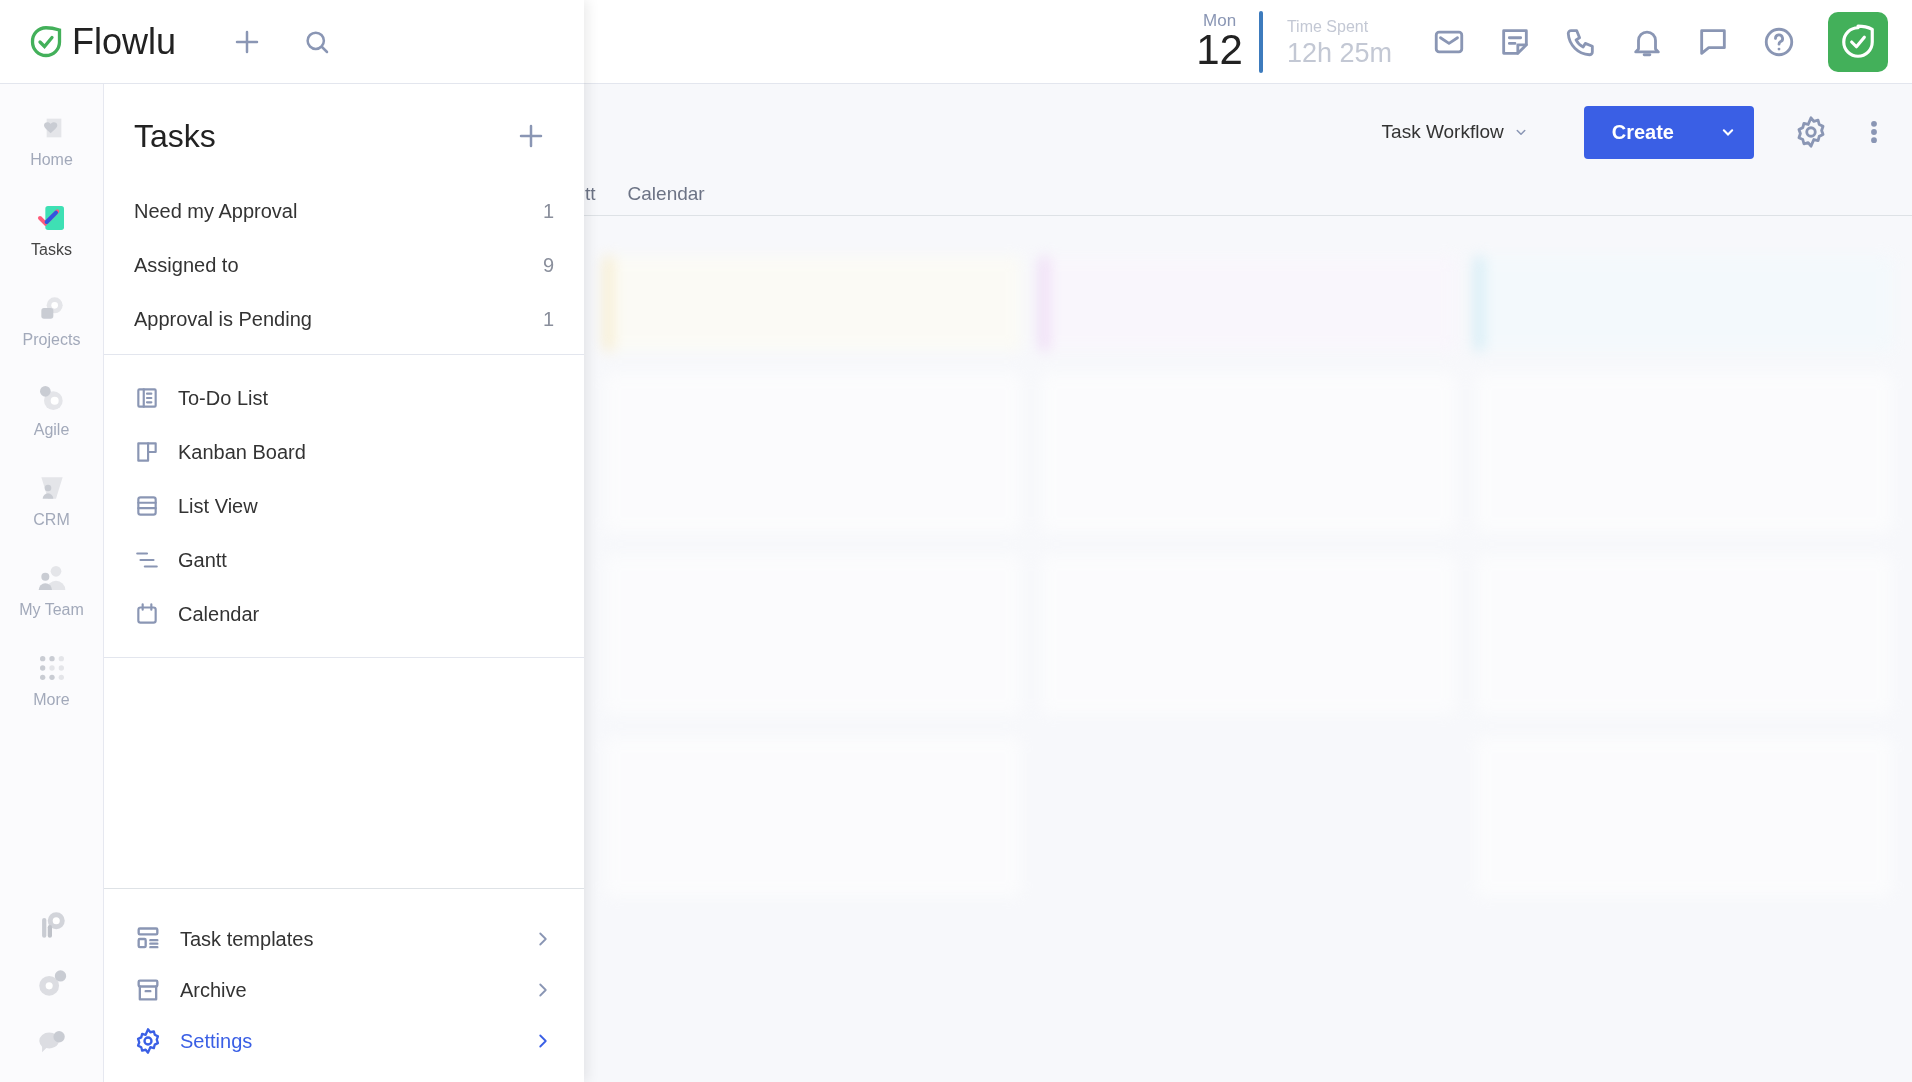  I want to click on board-icon, so click(147, 452).